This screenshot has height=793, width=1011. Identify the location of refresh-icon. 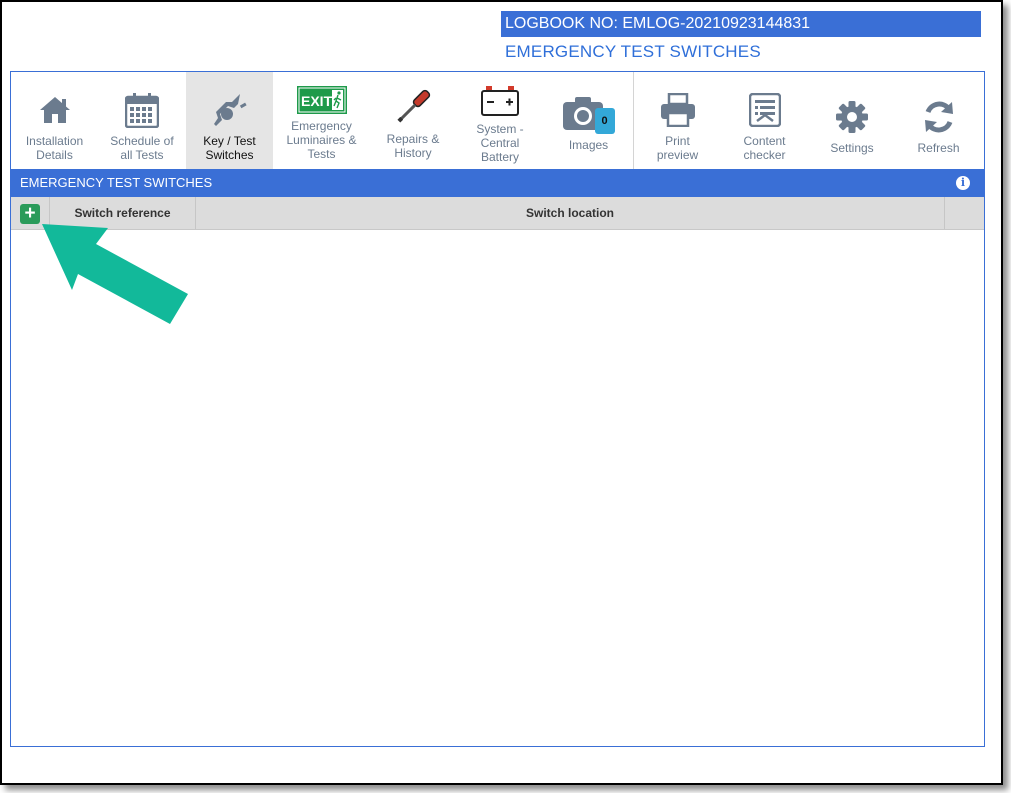
(938, 117).